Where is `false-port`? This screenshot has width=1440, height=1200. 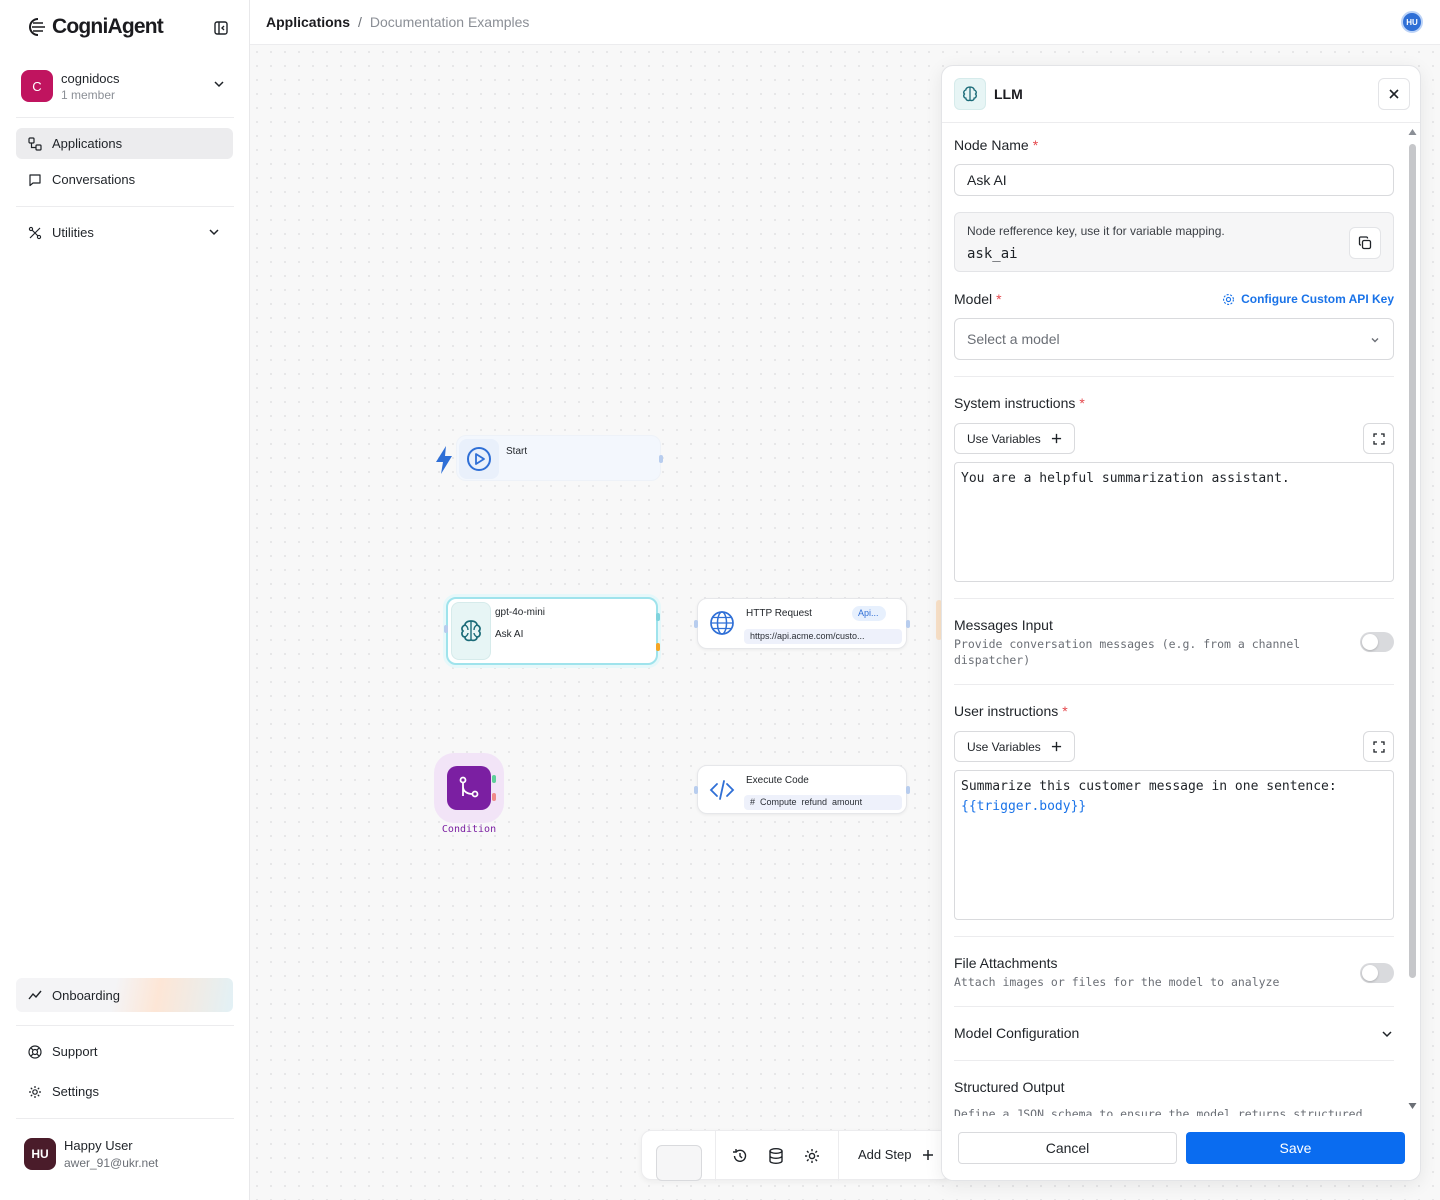
false-port is located at coordinates (494, 797).